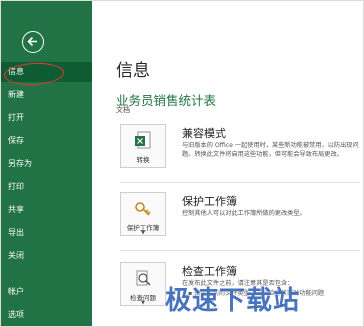  I want to click on protect-workbook-heading: 保护工作簿, so click(209, 201).